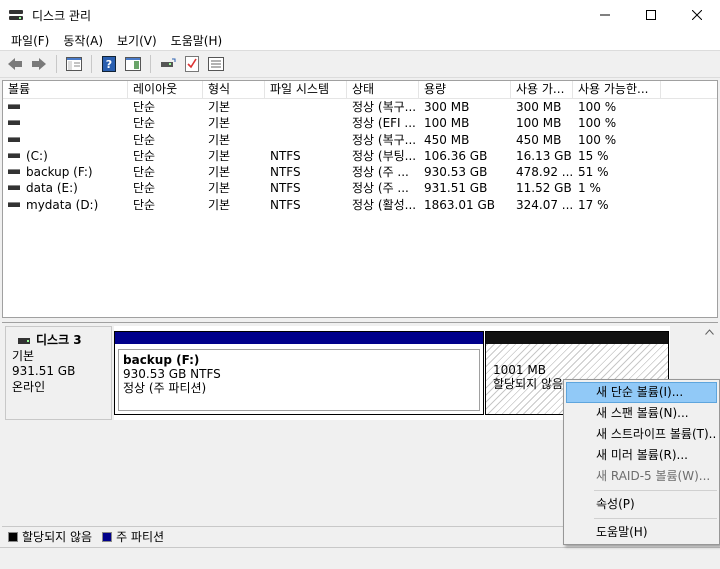 The width and height of the screenshot is (720, 569). What do you see at coordinates (519, 370) in the screenshot?
I see `unallocated-size: 1001 MB` at bounding box center [519, 370].